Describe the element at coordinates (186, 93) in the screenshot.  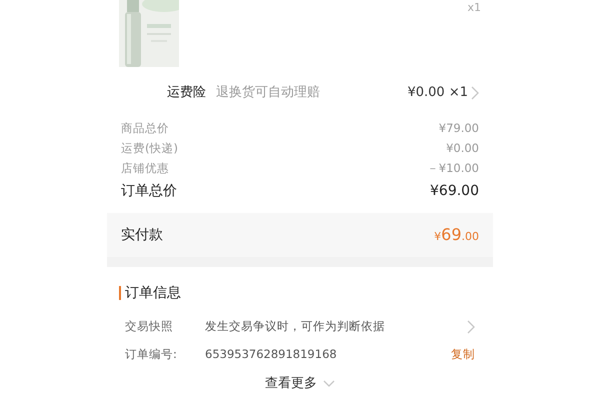
I see `insurance-label: 运费险` at that location.